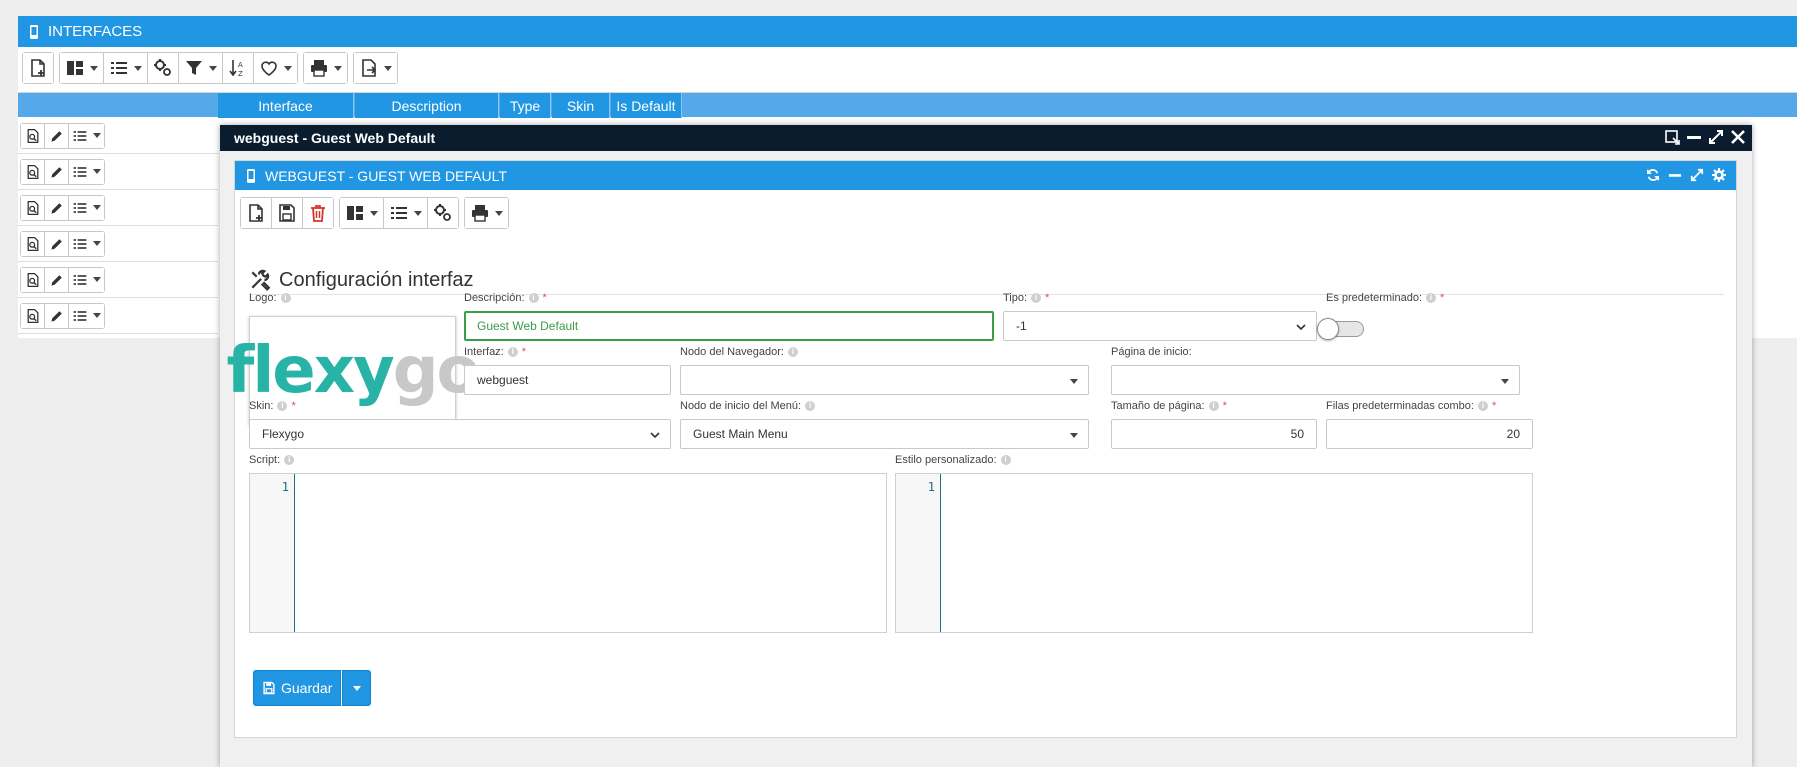 Image resolution: width=1797 pixels, height=767 pixels. I want to click on tools-icon, so click(260, 280).